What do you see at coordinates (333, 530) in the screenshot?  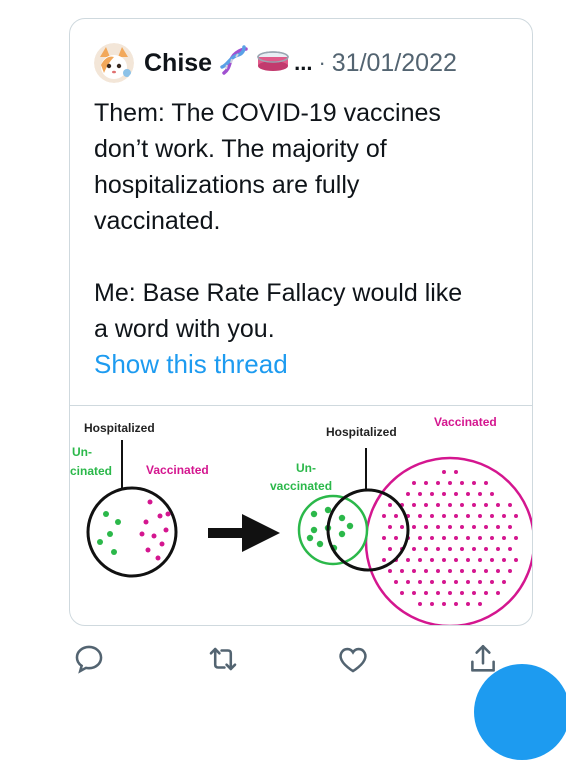 I see `right-unvaccinated-circle` at bounding box center [333, 530].